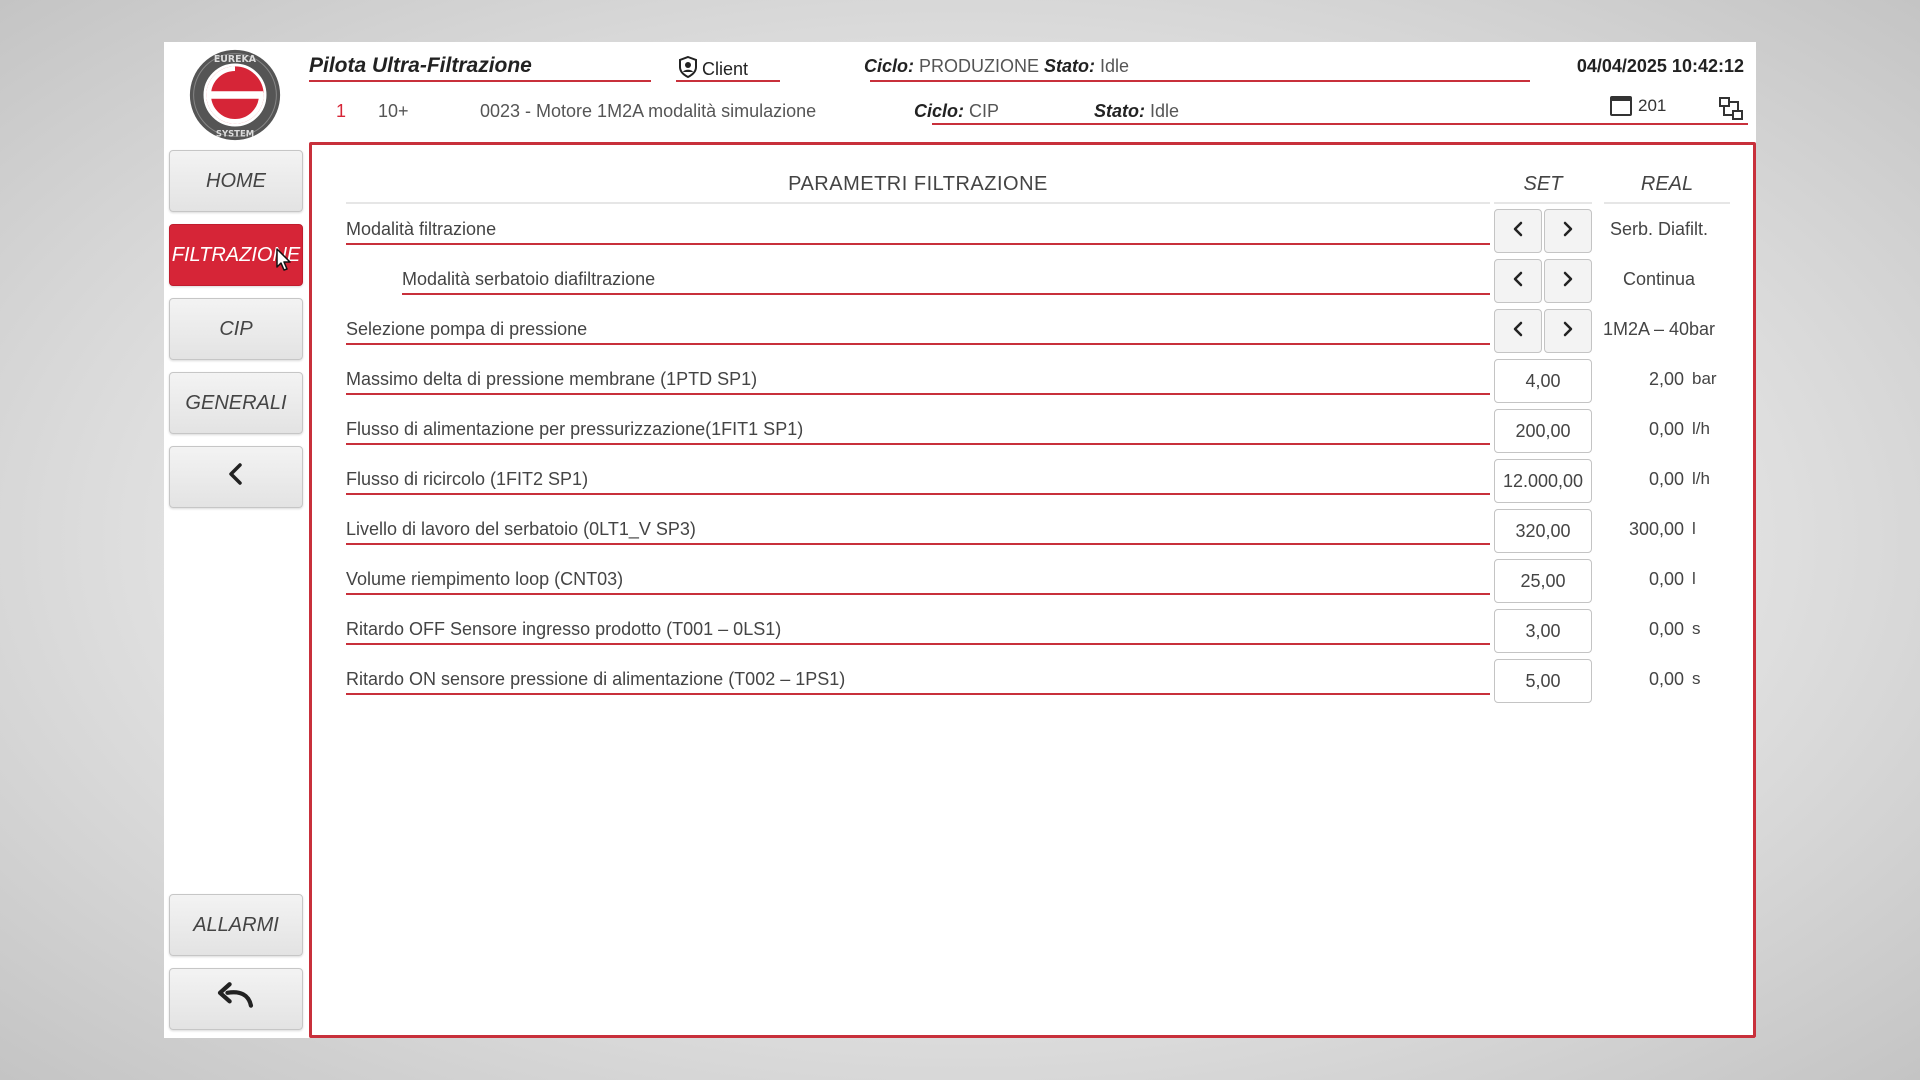  What do you see at coordinates (918, 332) in the screenshot?
I see `param-label: Selezione pompa di pressione` at bounding box center [918, 332].